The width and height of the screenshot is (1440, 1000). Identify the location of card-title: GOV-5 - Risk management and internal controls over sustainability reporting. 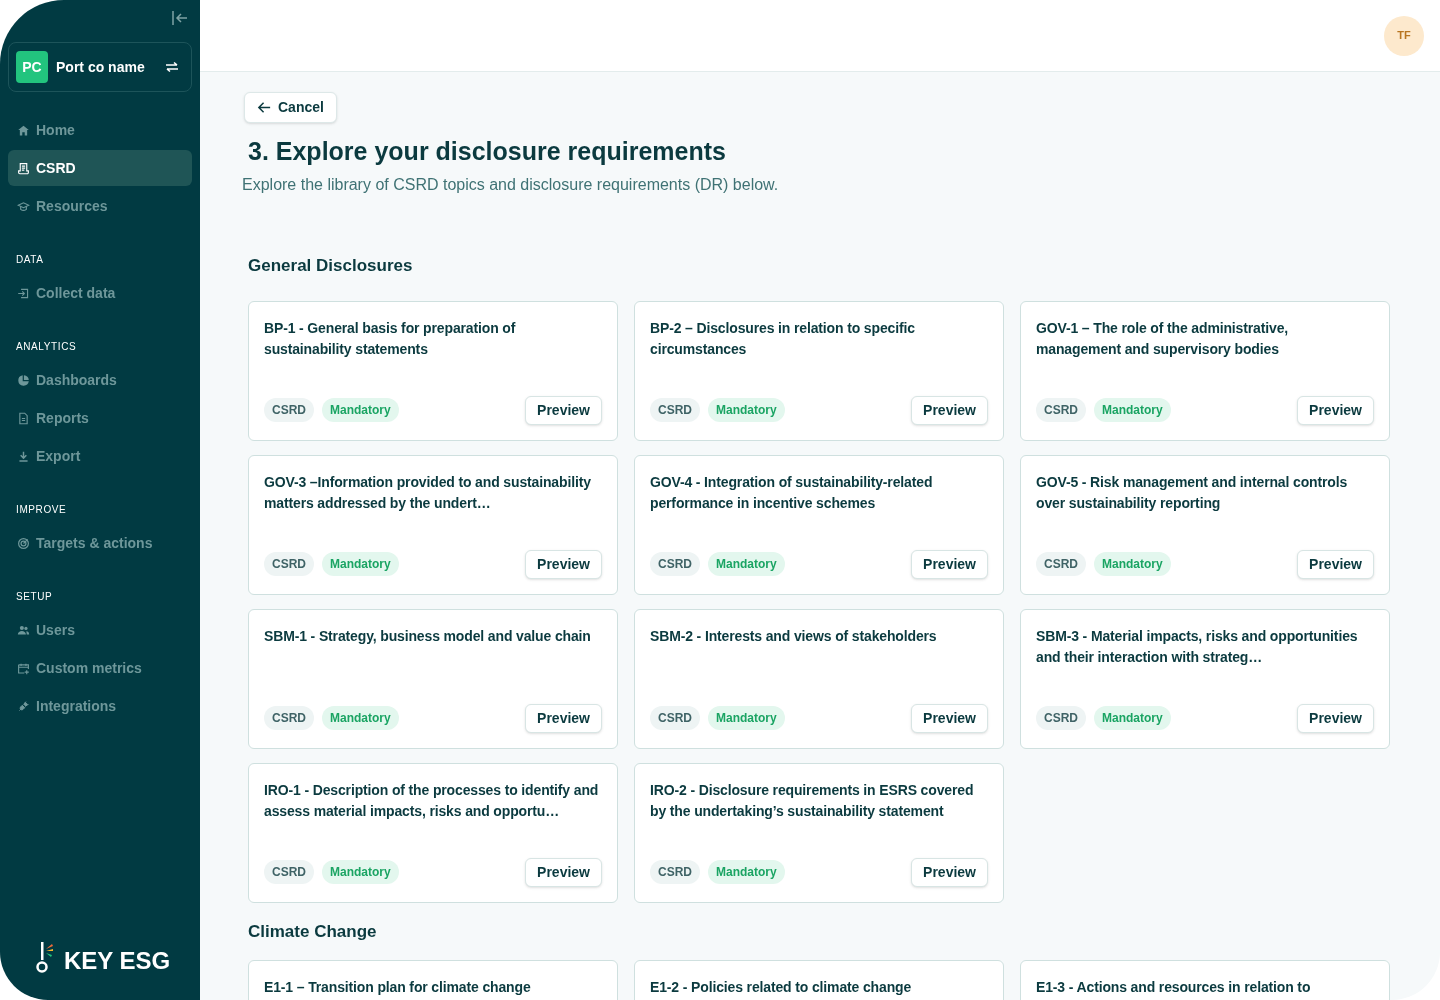
(1192, 492).